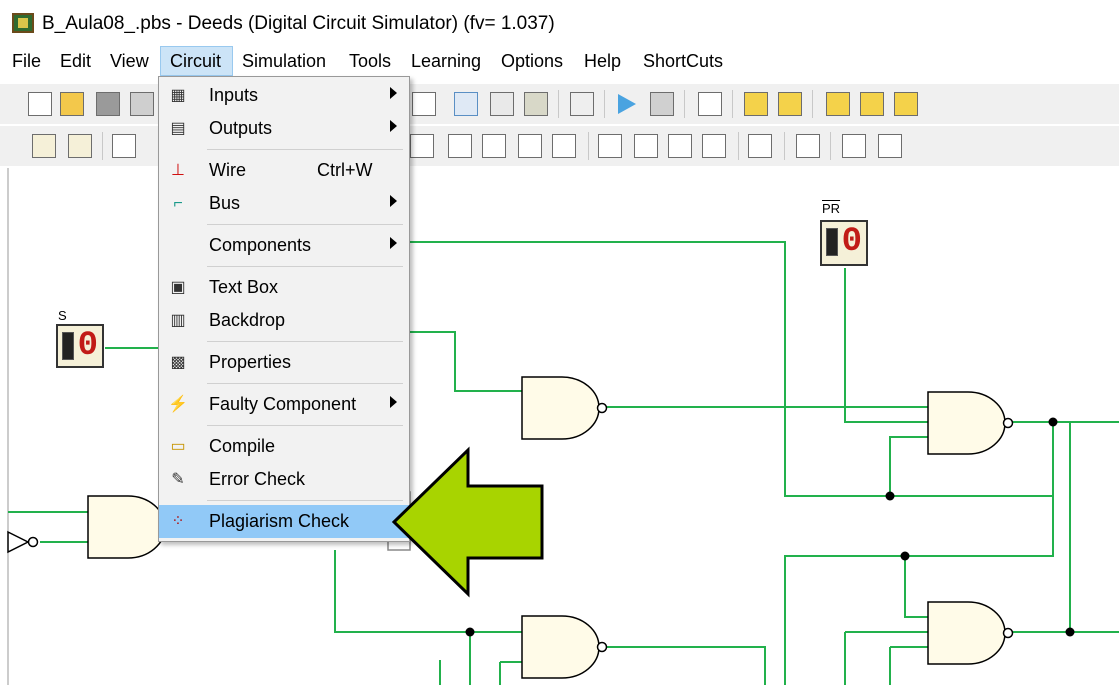 This screenshot has height=685, width=1119. I want to click on menu-item-shortcut: Ctrl+W, so click(345, 170).